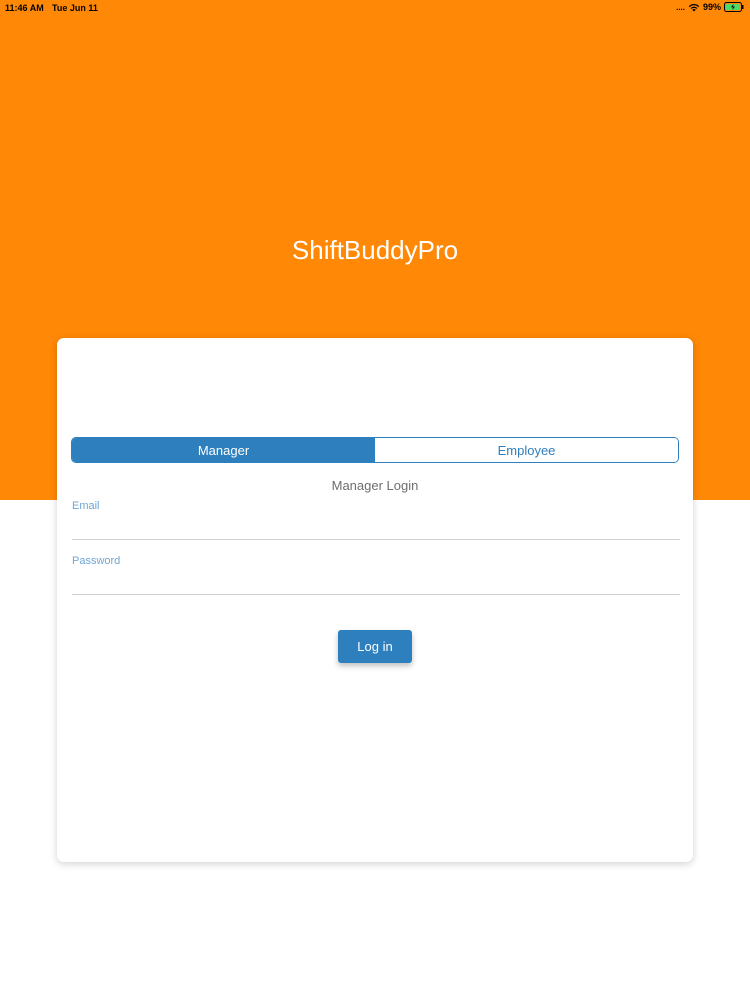  I want to click on password-label: Password, so click(96, 561).